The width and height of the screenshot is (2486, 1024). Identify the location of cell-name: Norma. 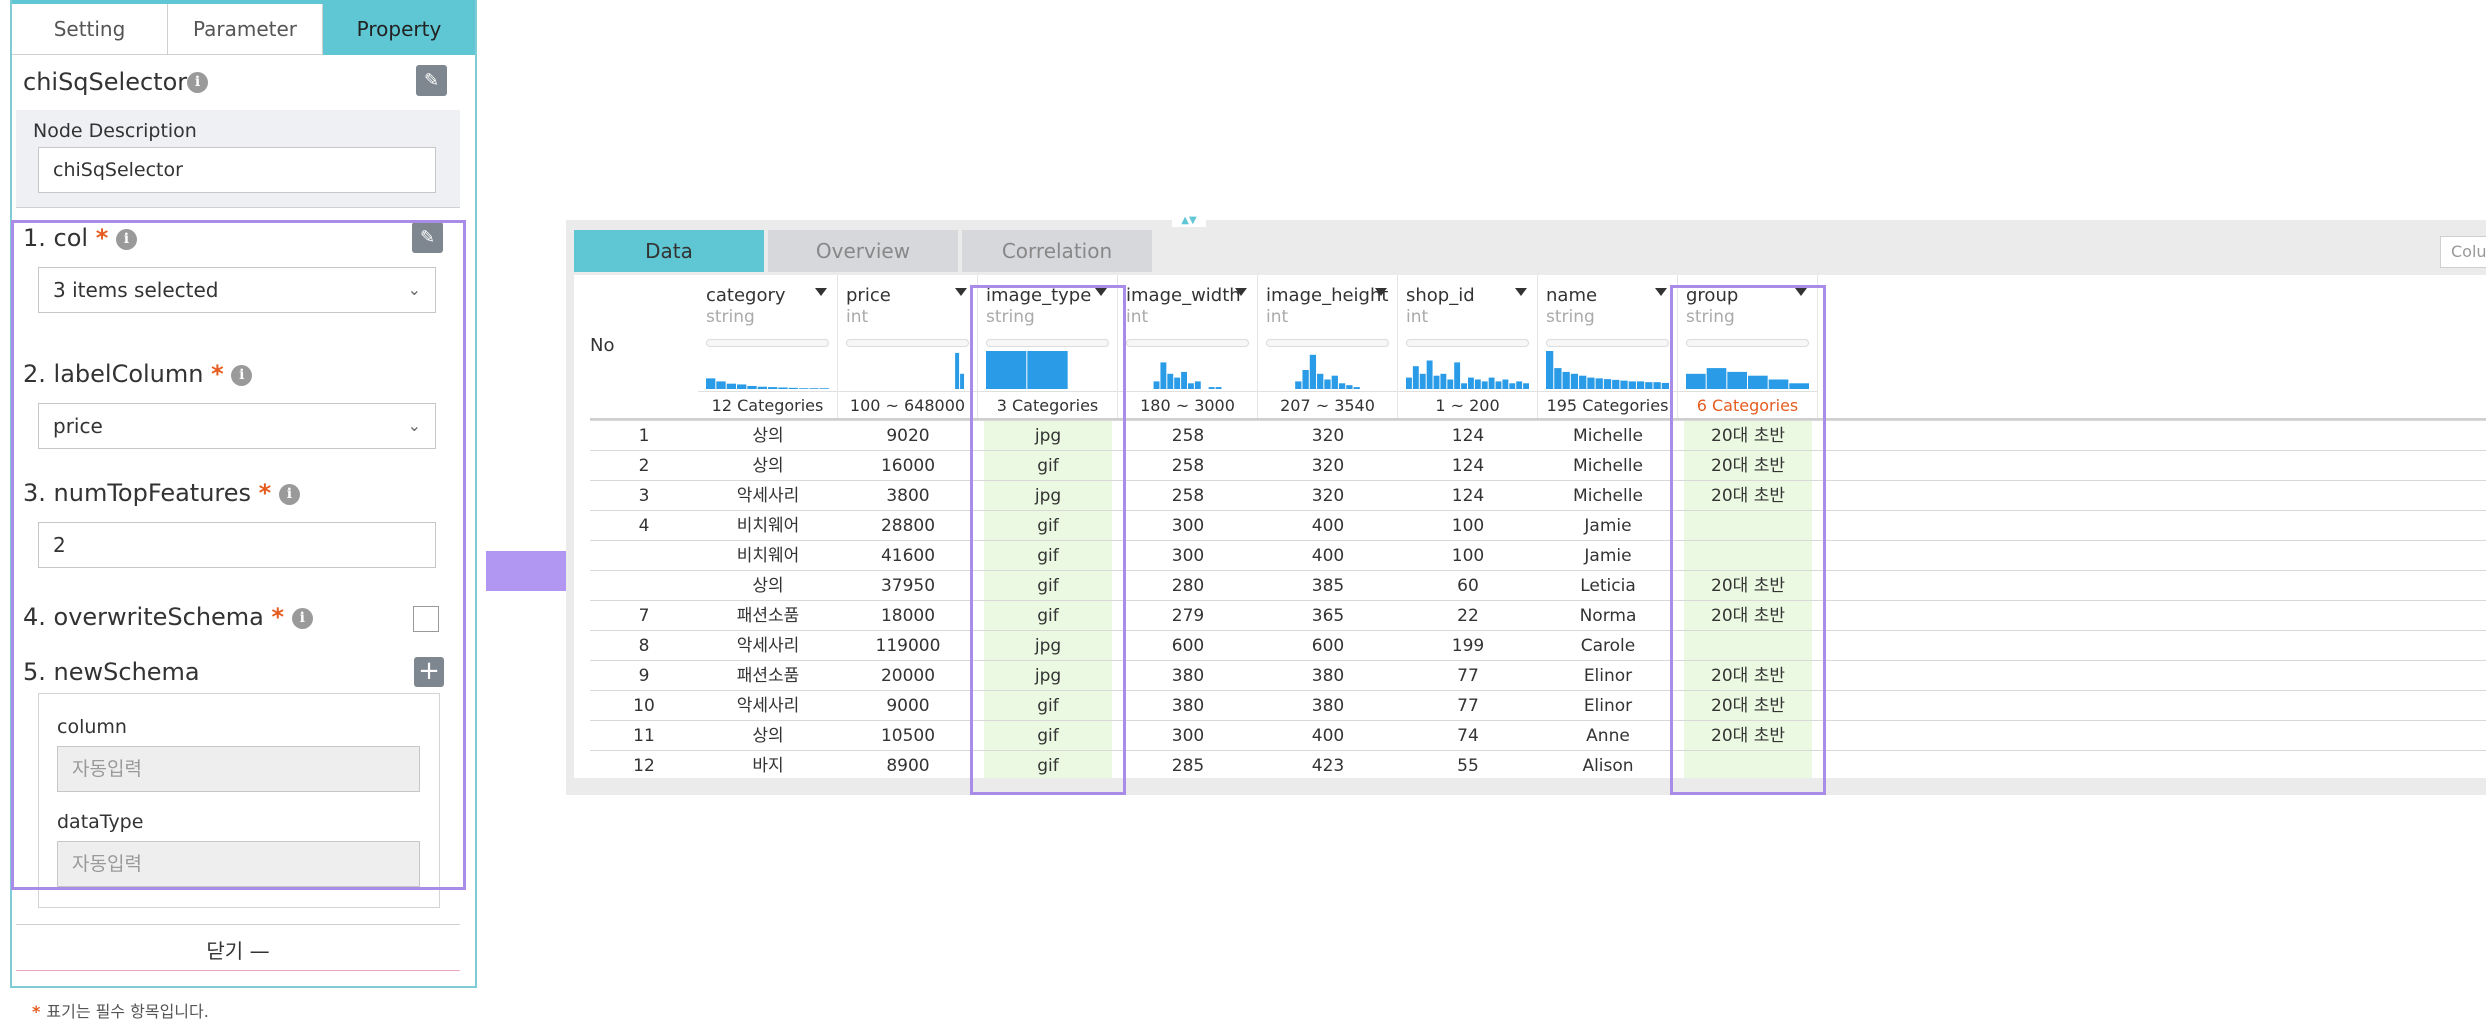
(1608, 616).